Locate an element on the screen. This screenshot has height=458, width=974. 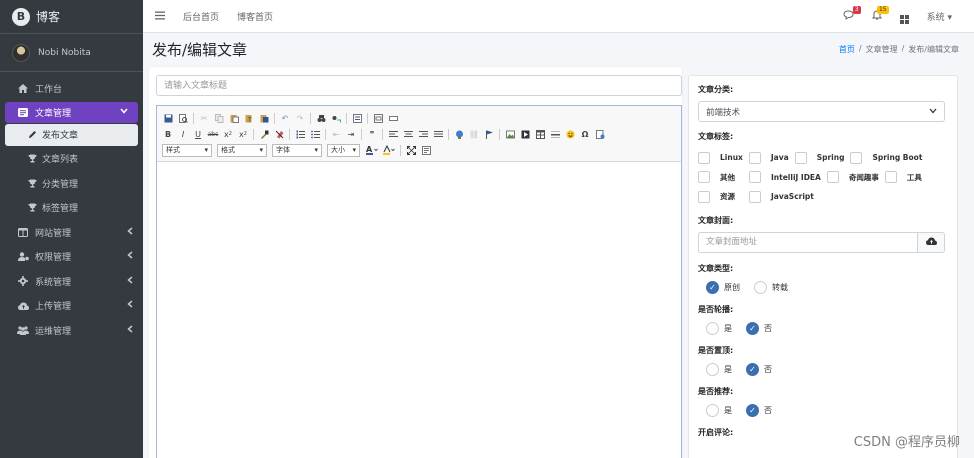
cut-icon: ✂ is located at coordinates (204, 118).